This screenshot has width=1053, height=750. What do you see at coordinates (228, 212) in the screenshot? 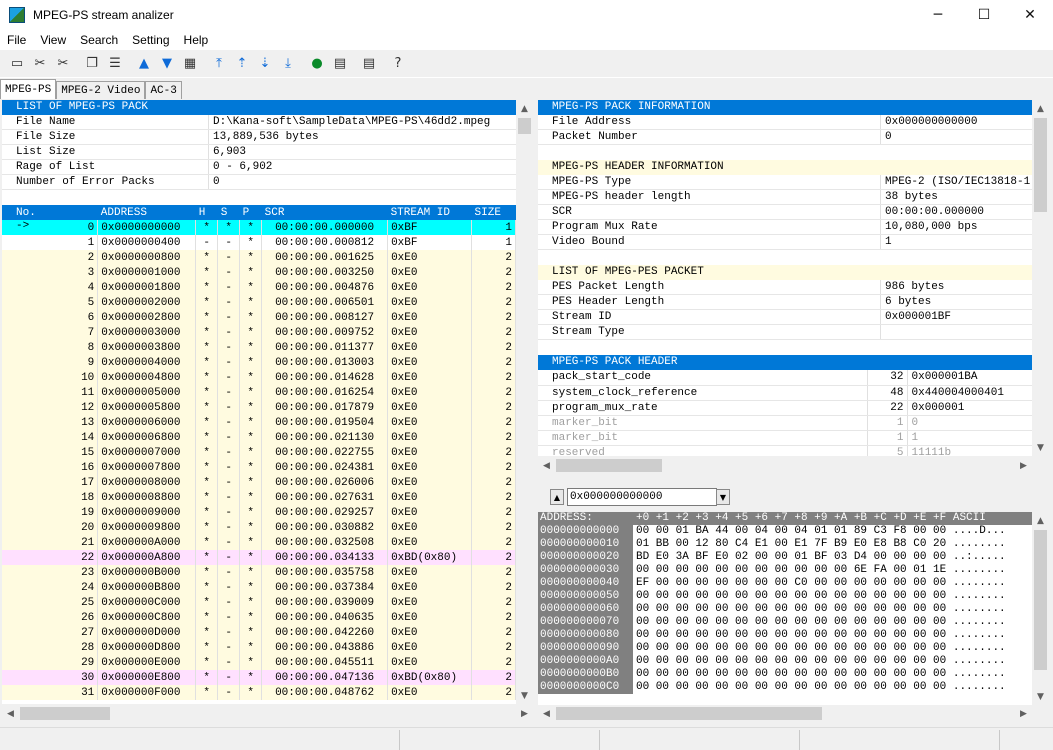
I see `col-s: S` at bounding box center [228, 212].